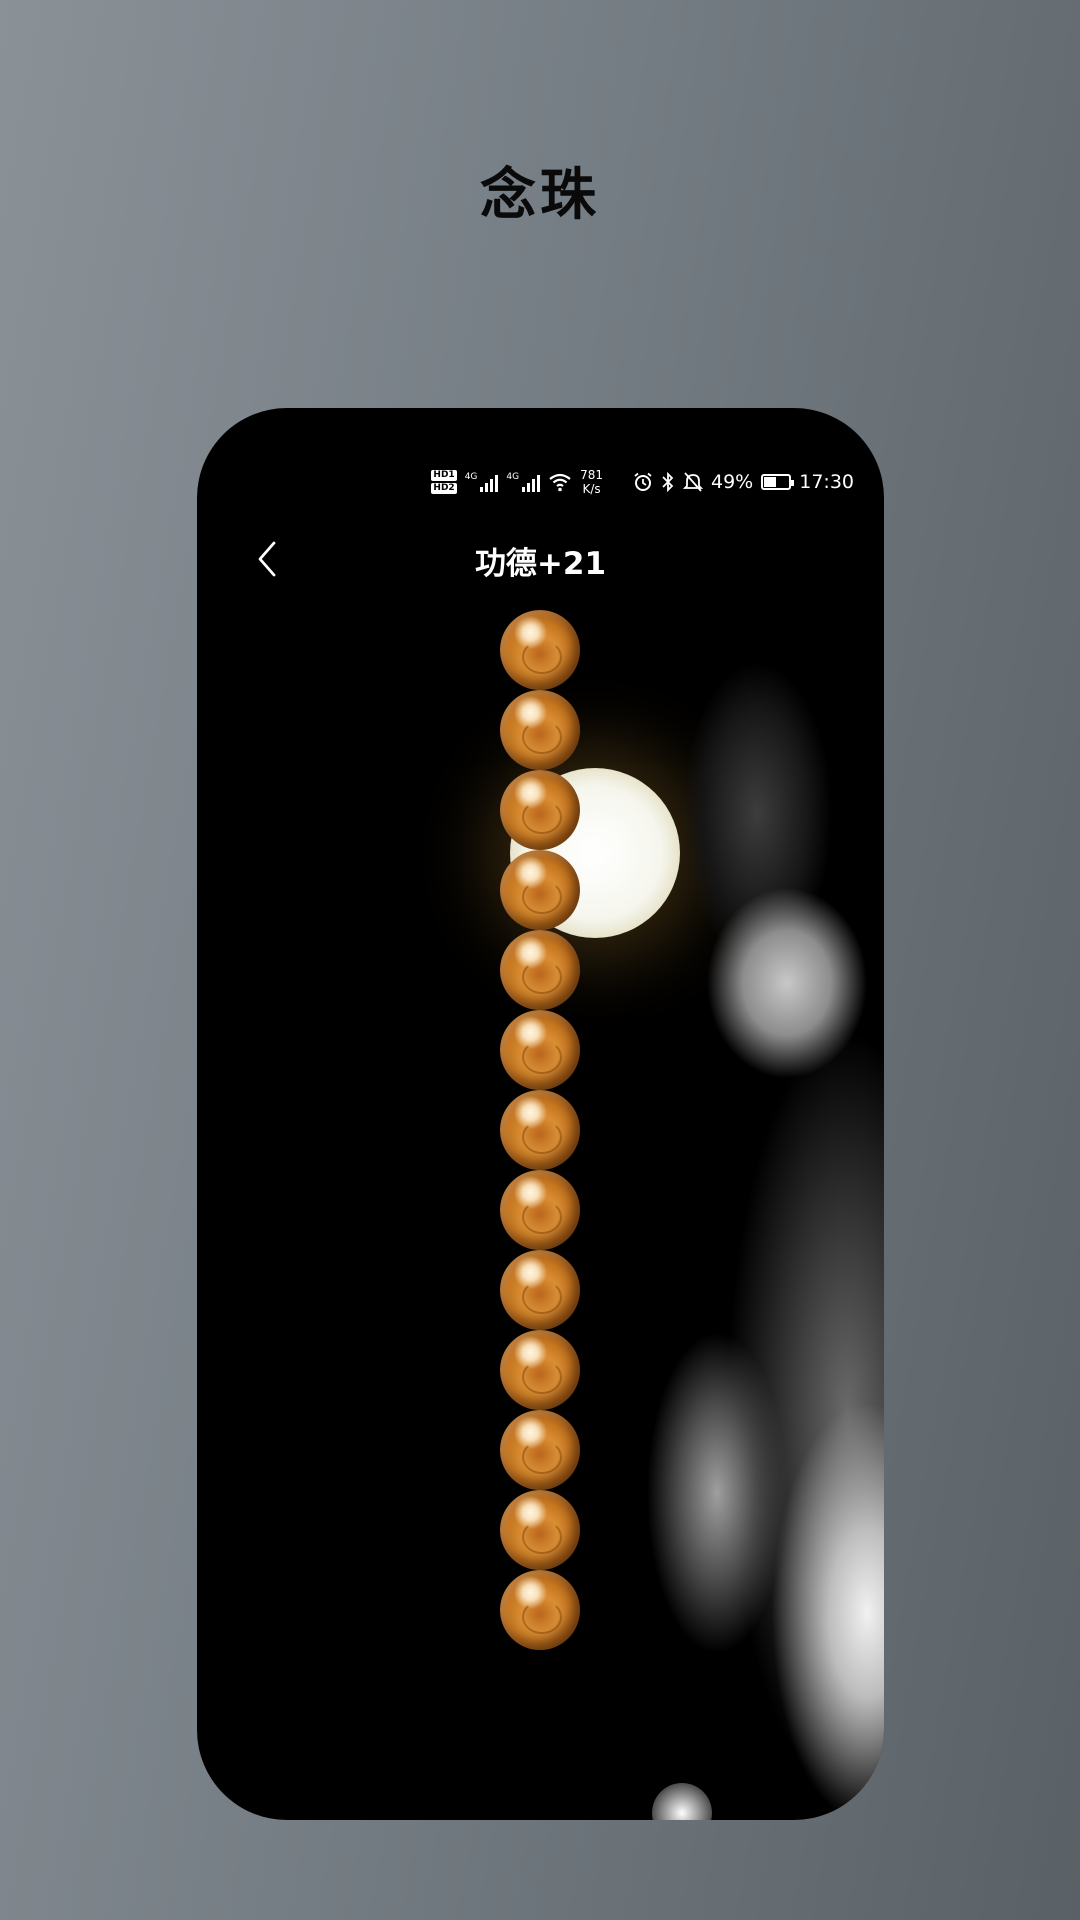 Image resolution: width=1080 pixels, height=1920 pixels. Describe the element at coordinates (523, 482) in the screenshot. I see `signal-icon-2: 4G` at that location.